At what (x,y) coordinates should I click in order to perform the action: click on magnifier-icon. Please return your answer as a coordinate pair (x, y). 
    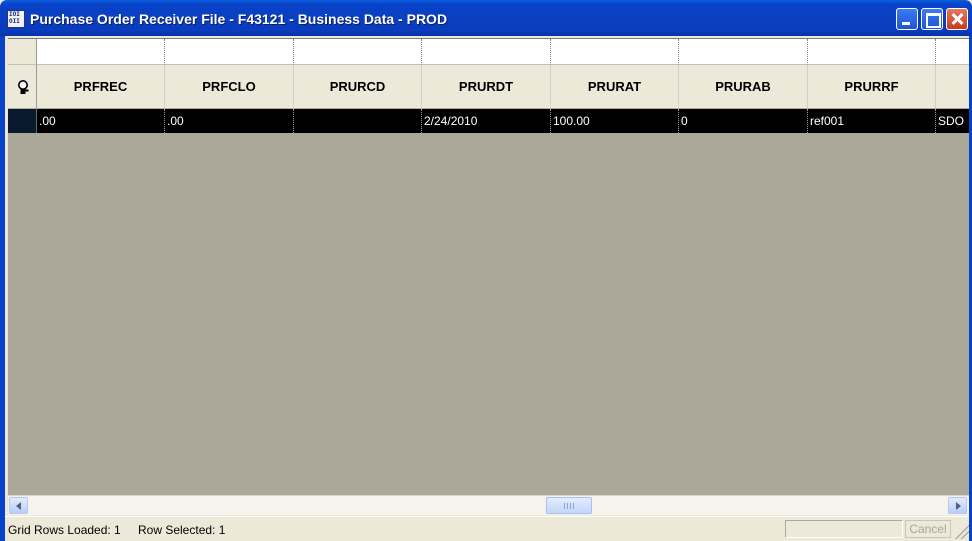
    Looking at the image, I should click on (23, 87).